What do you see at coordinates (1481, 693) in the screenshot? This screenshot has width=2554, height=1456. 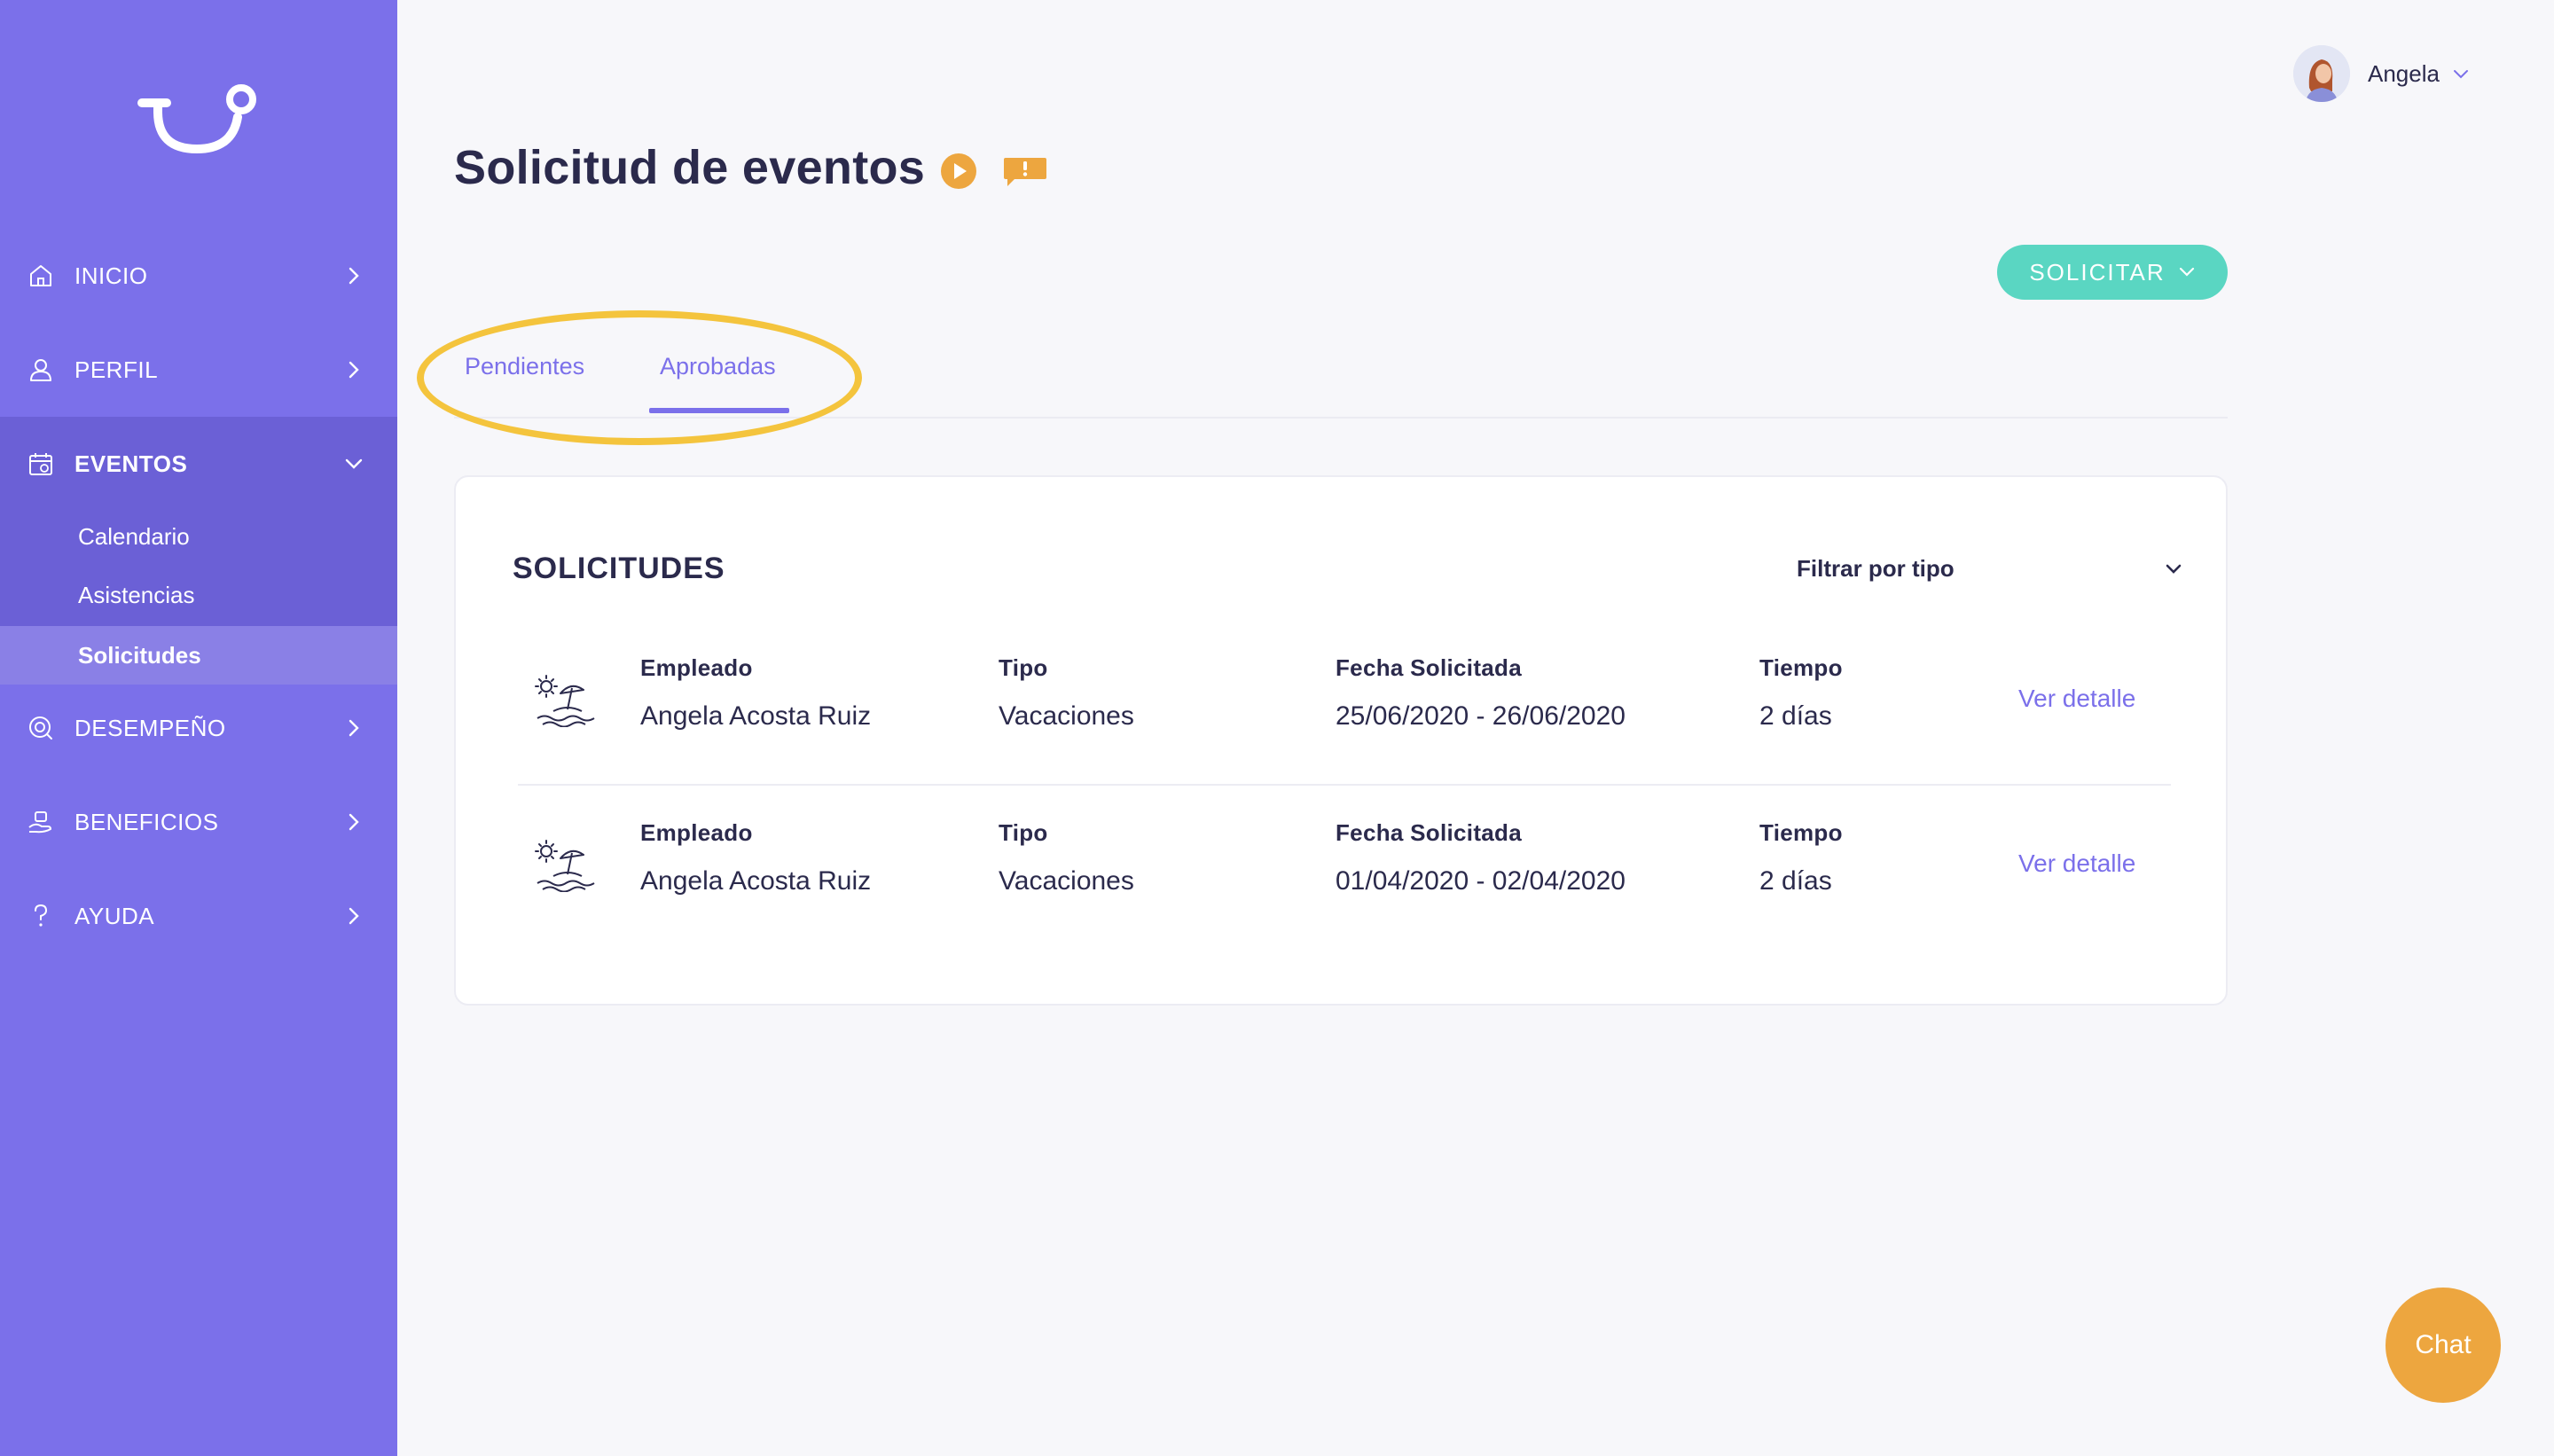 I see `date-cell: Fecha Solicitada 25/06/2020 - 26/06/2020` at bounding box center [1481, 693].